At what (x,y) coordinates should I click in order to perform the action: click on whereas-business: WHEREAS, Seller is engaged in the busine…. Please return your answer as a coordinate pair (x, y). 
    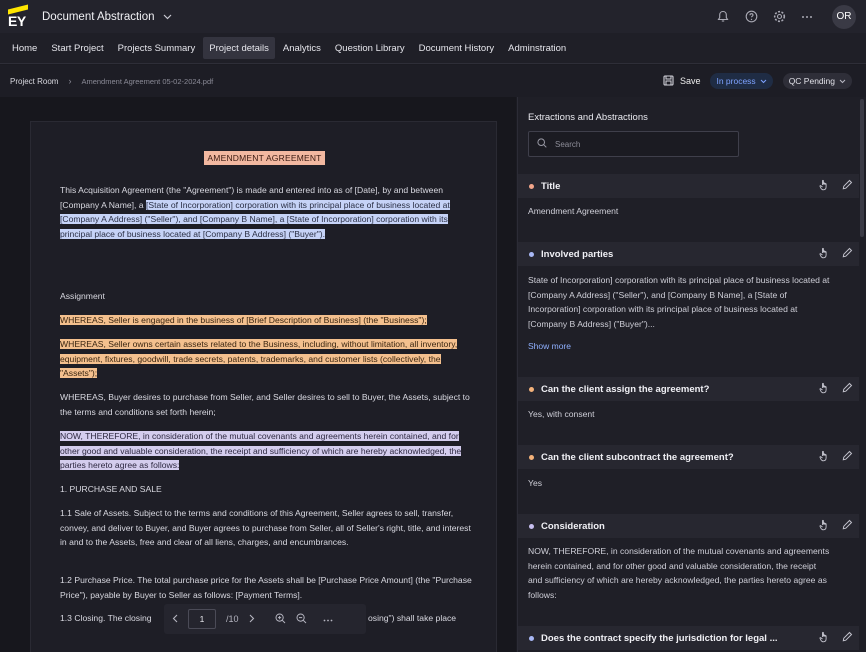
    Looking at the image, I should click on (267, 320).